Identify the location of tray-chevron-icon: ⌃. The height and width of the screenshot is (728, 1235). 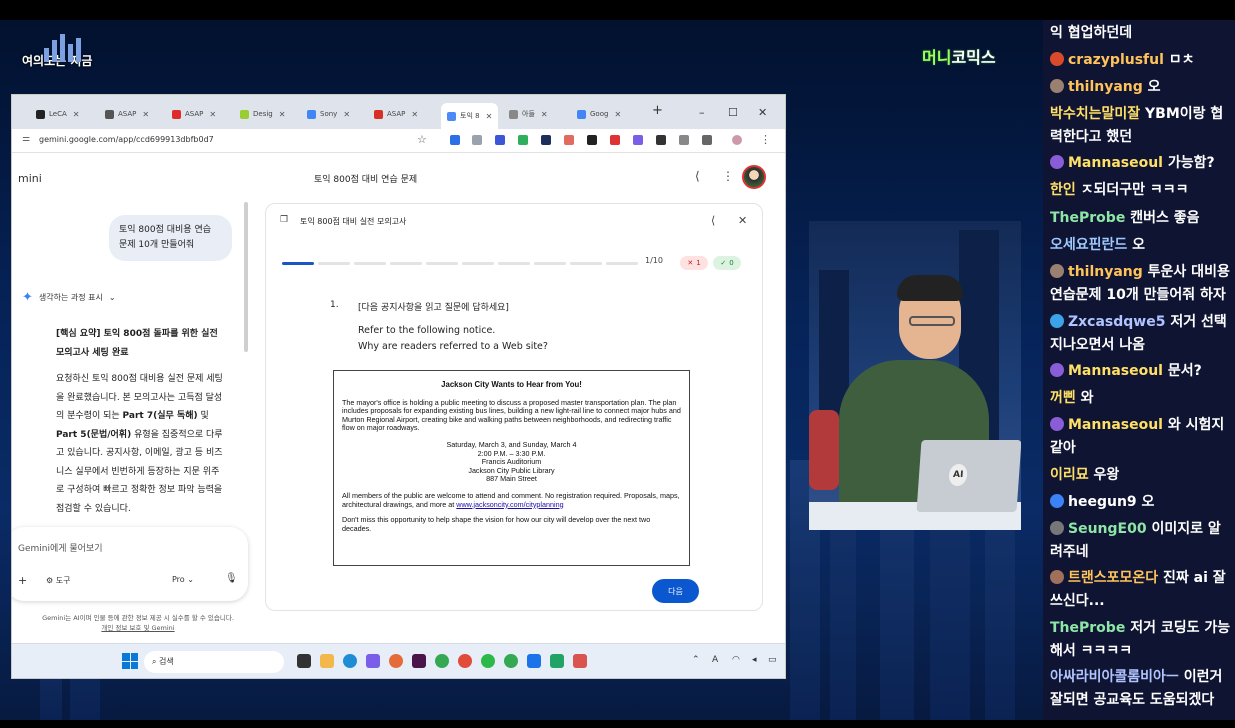
(696, 660).